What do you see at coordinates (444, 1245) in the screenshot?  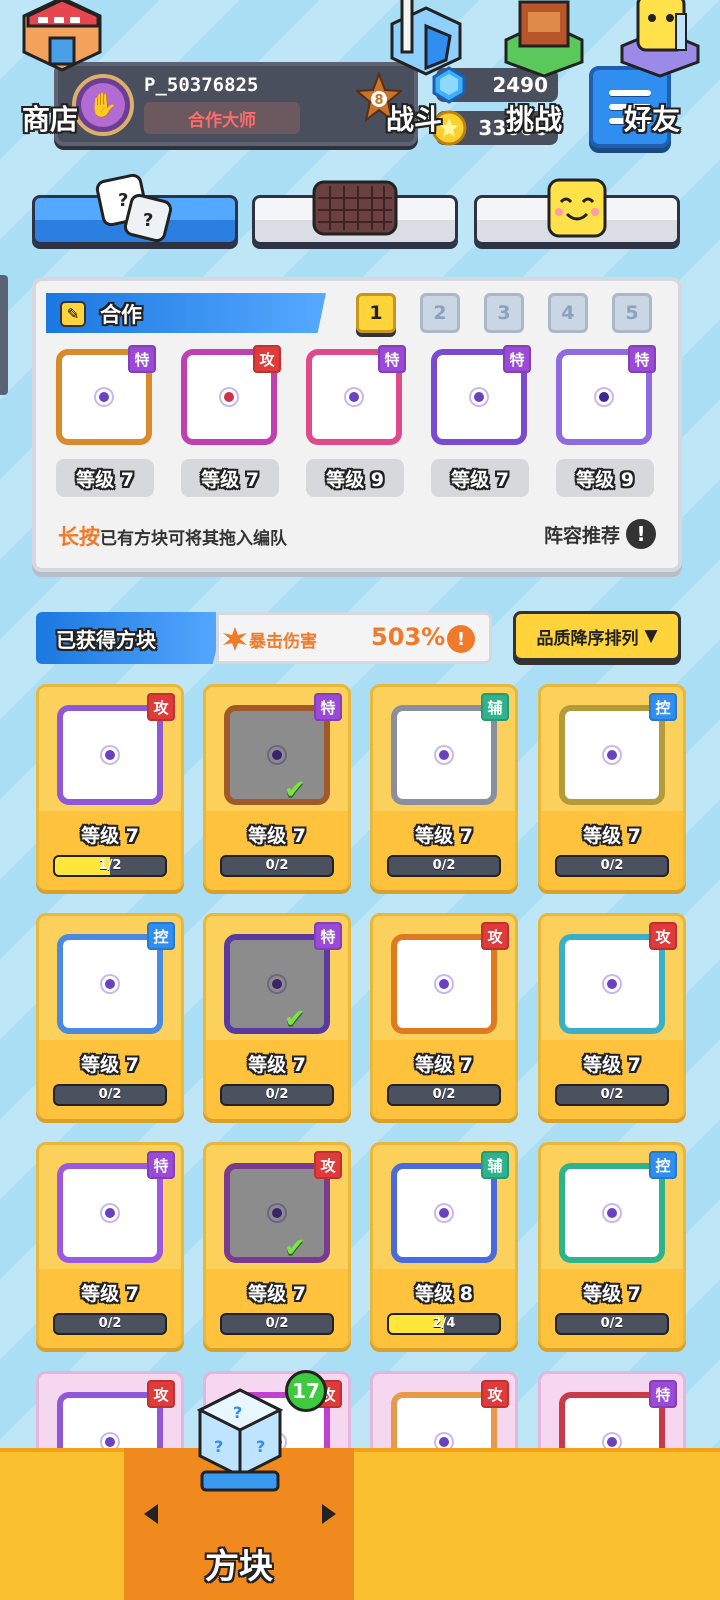 I see `block-card: 辅等级 8 2/4` at bounding box center [444, 1245].